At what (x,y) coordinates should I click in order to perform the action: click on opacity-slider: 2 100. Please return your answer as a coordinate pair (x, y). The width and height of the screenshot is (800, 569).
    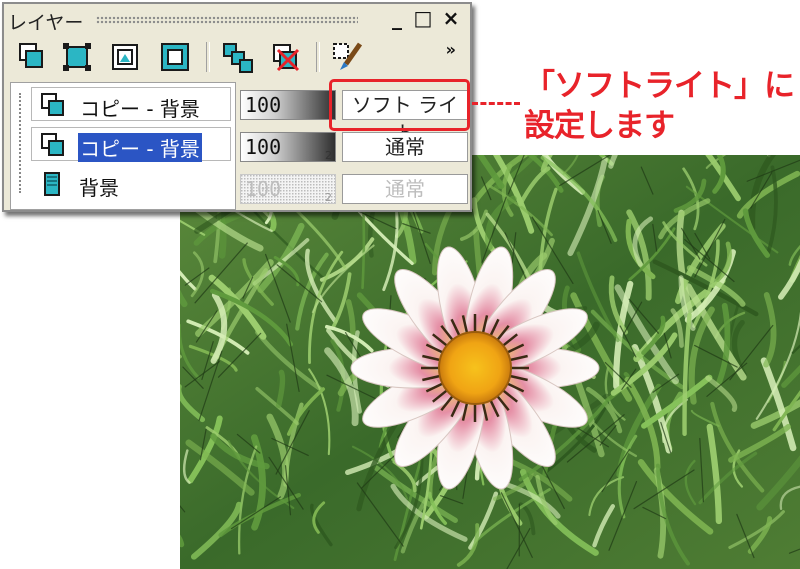
    Looking at the image, I should click on (288, 147).